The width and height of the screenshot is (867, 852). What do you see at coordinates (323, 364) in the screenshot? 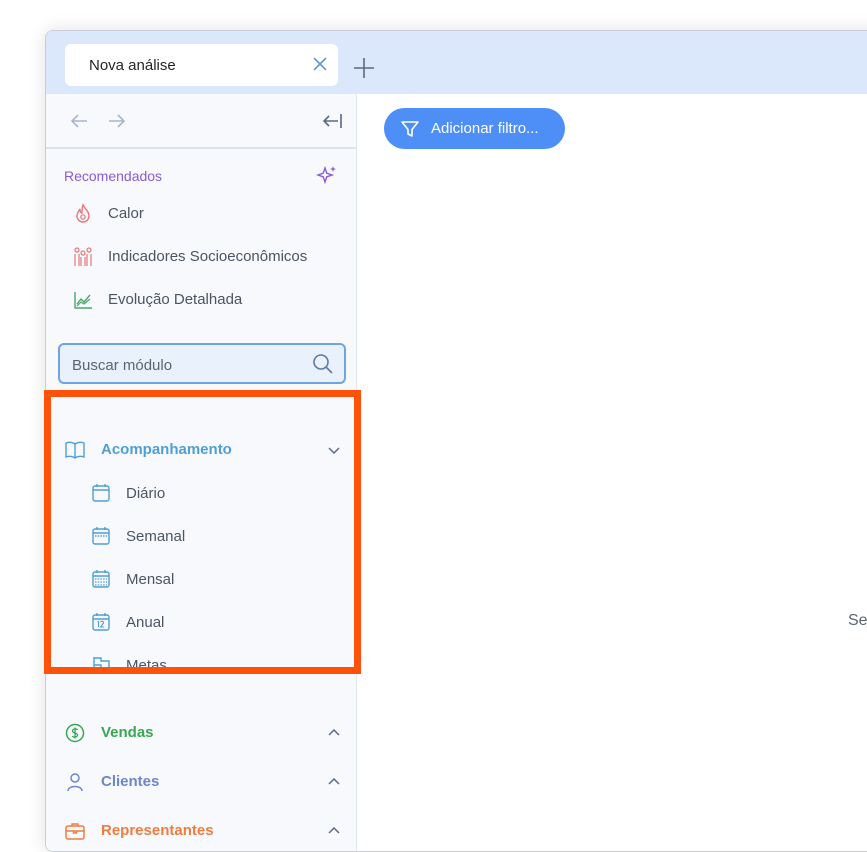
I see `search-icon` at bounding box center [323, 364].